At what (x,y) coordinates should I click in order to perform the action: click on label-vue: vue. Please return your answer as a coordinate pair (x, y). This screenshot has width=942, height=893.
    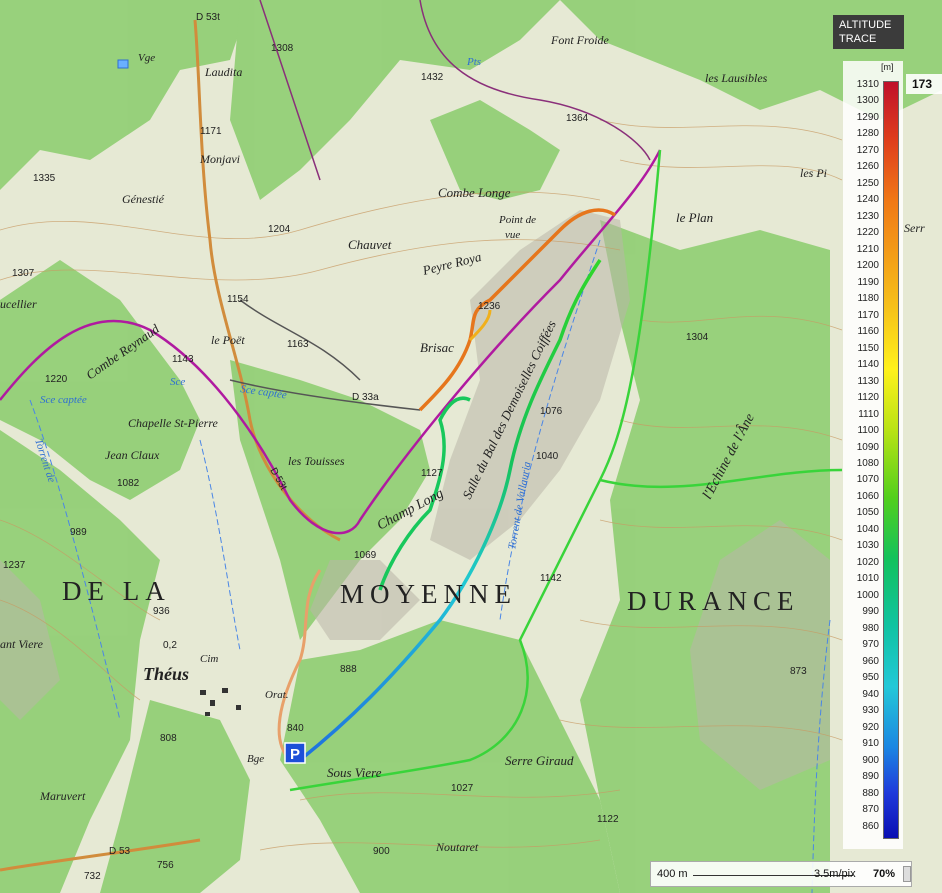
    Looking at the image, I should click on (512, 235).